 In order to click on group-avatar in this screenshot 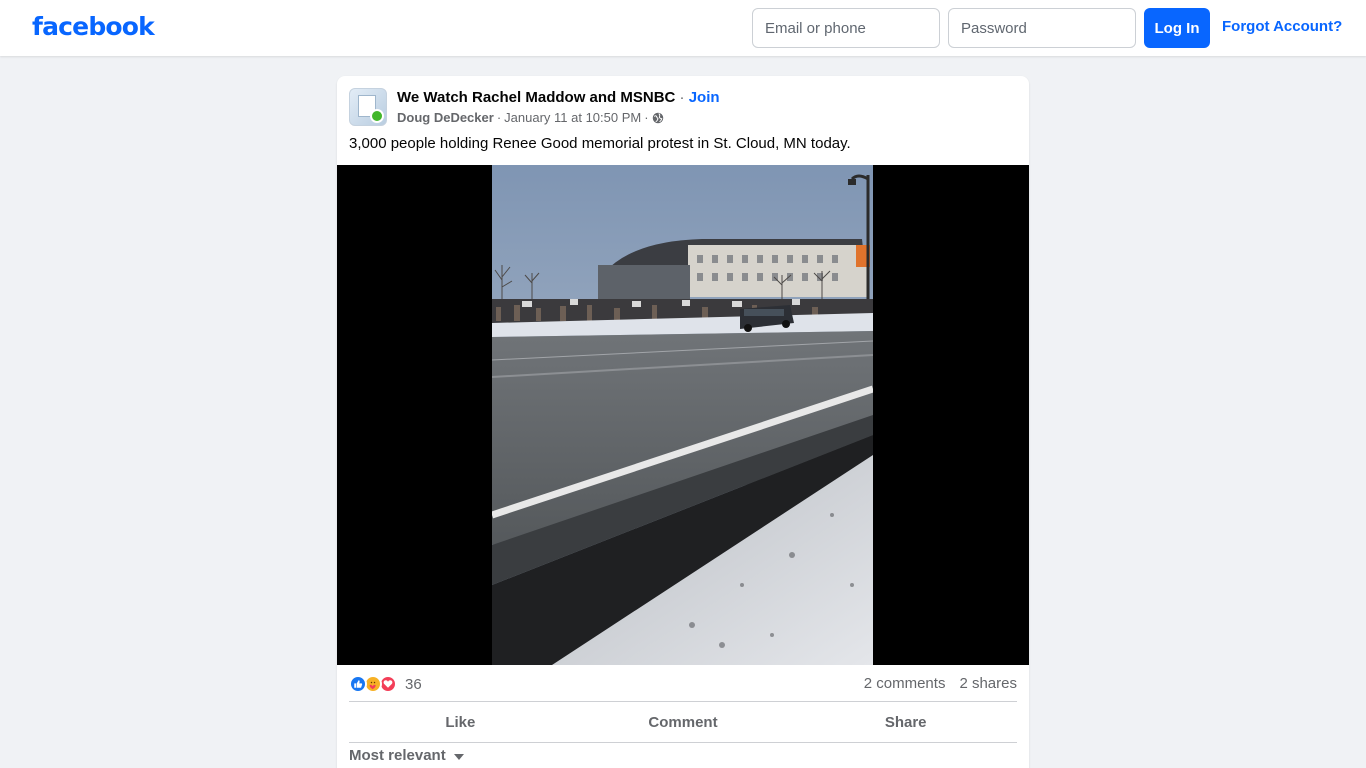, I will do `click(368, 107)`.